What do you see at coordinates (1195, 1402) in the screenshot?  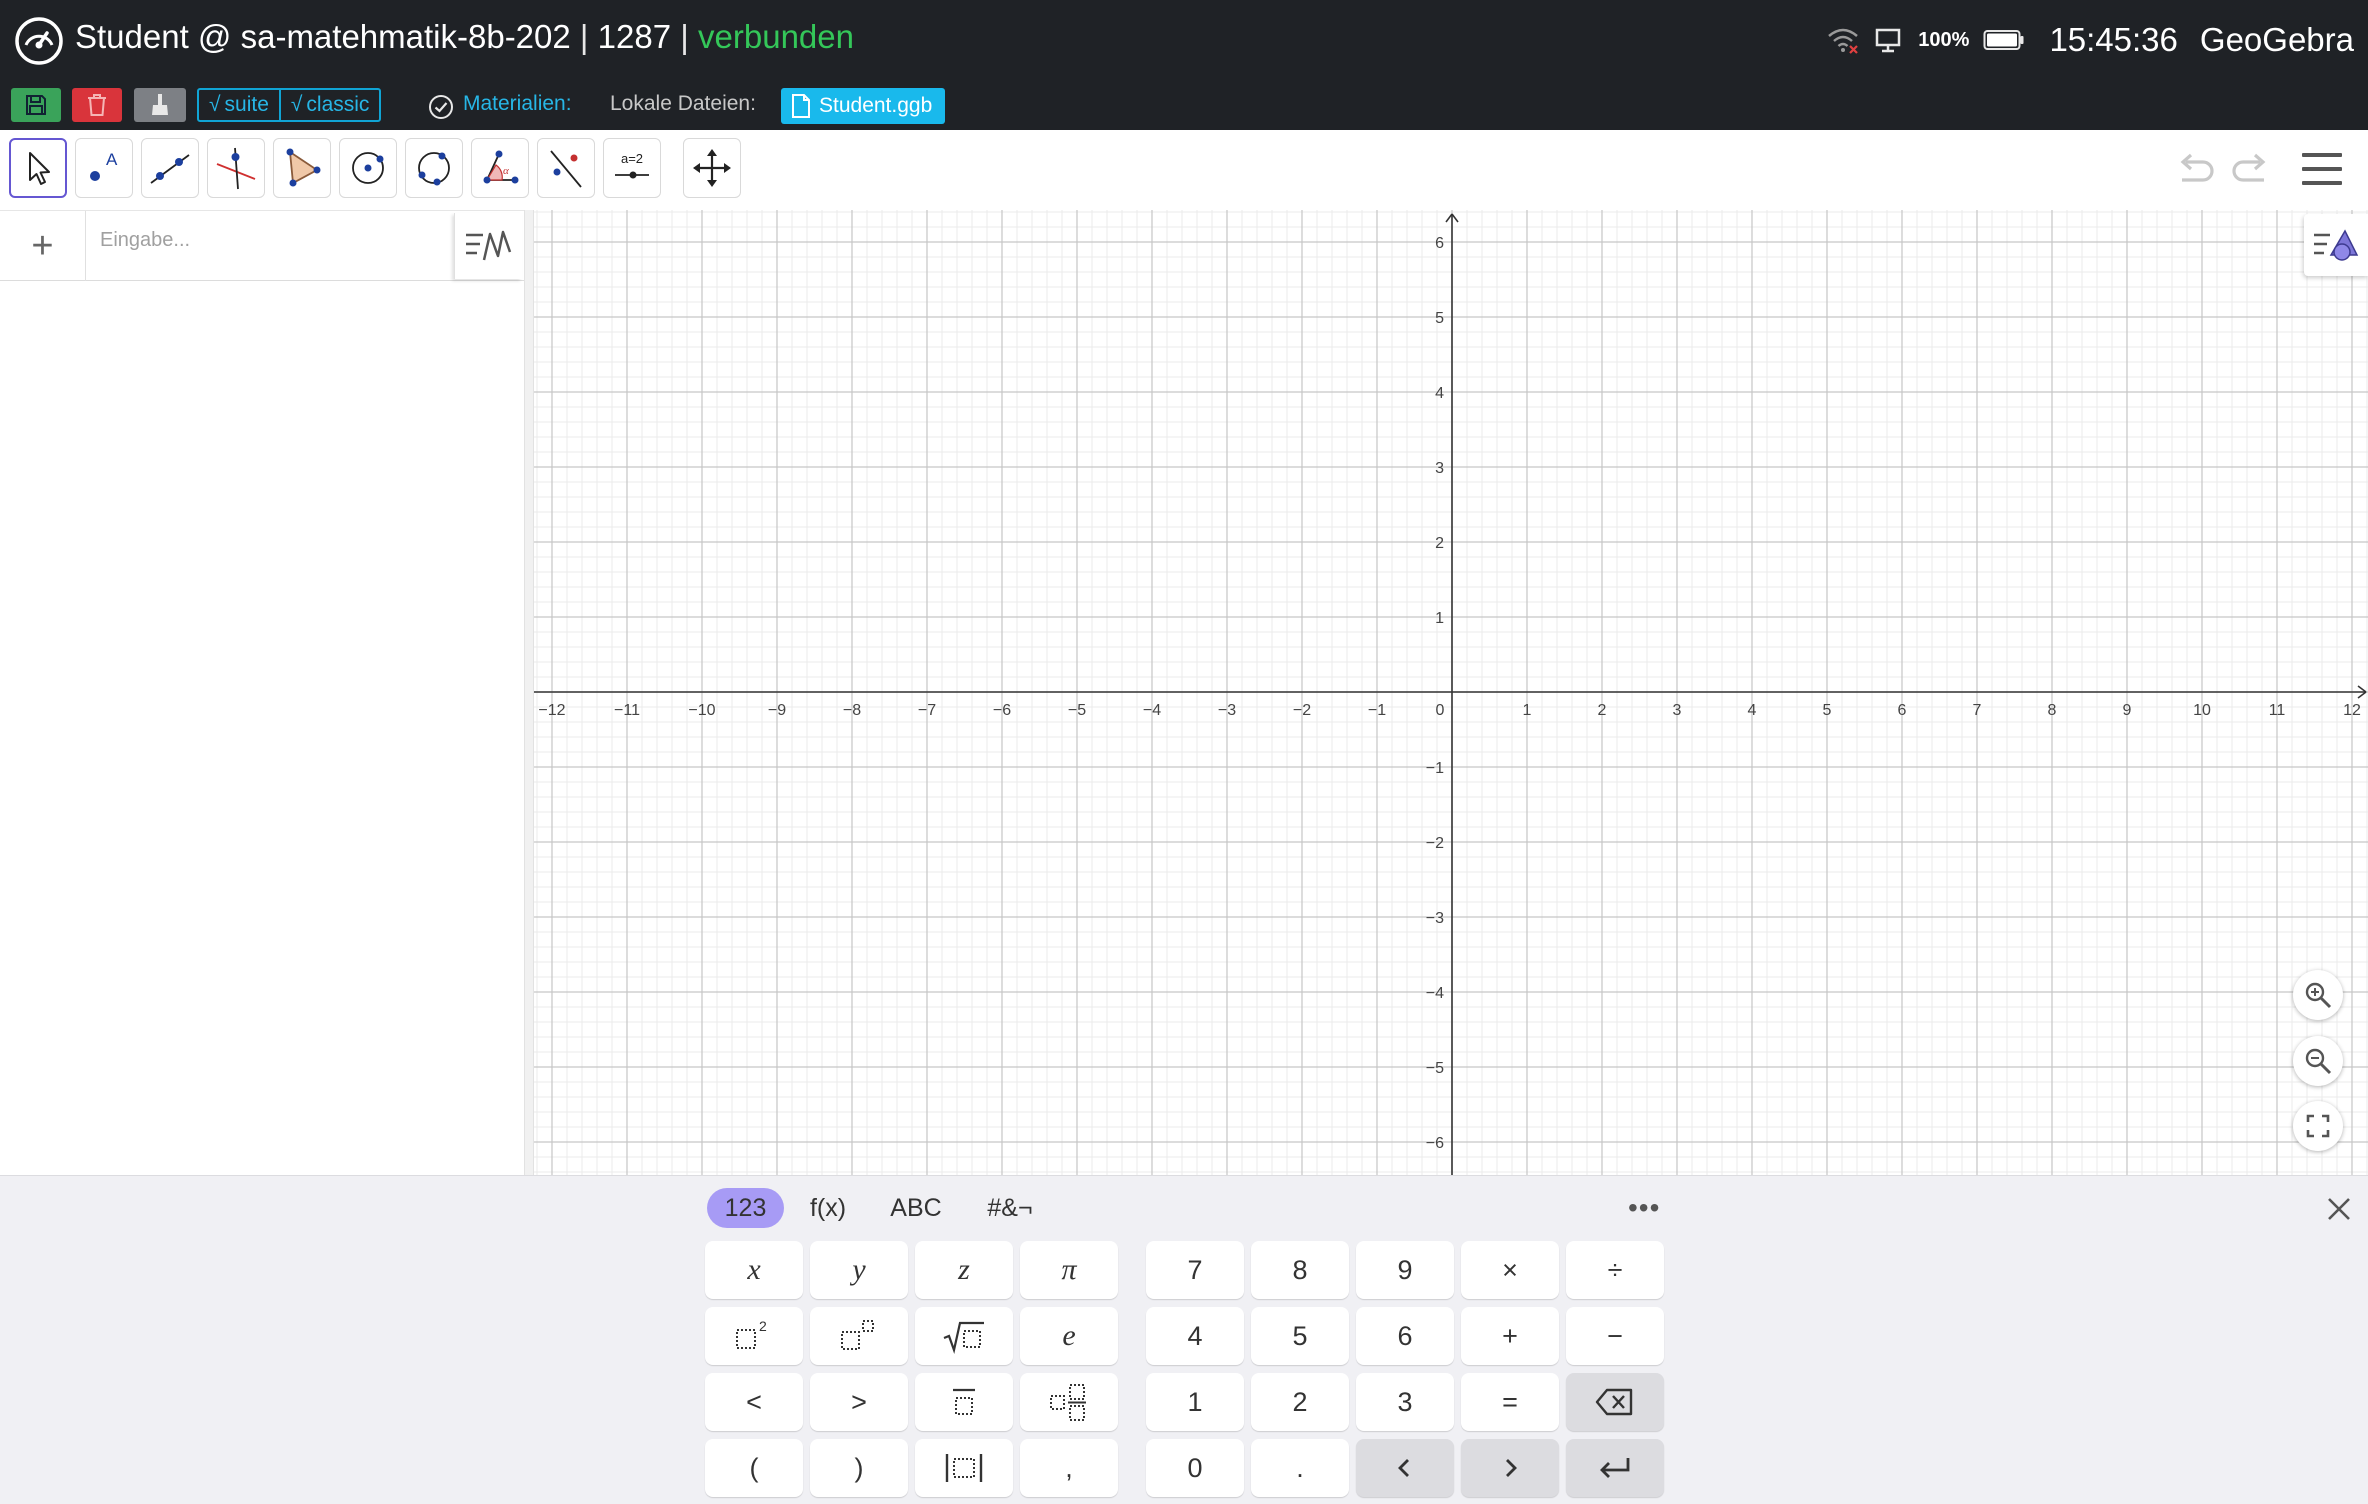 I see `key-1: 1` at bounding box center [1195, 1402].